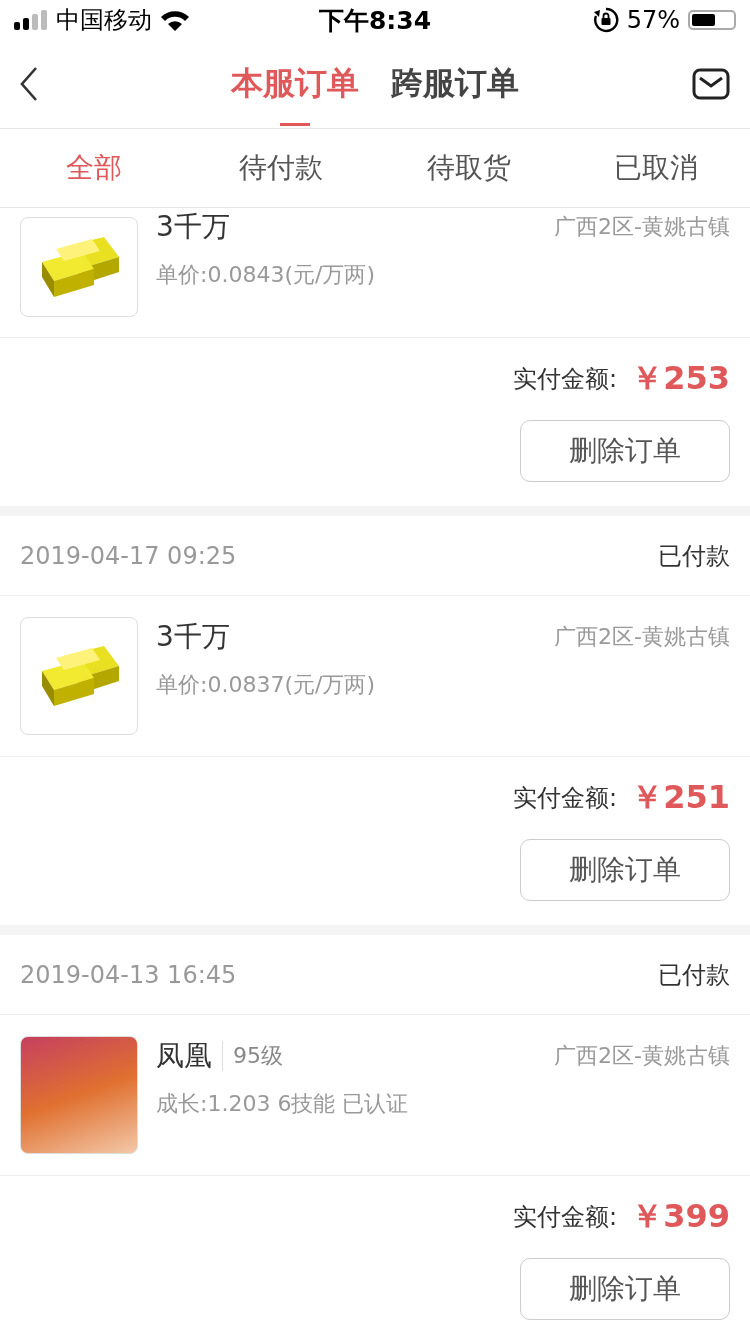 The image size is (750, 1334). Describe the element at coordinates (31, 20) in the screenshot. I see `signal-icon` at that location.